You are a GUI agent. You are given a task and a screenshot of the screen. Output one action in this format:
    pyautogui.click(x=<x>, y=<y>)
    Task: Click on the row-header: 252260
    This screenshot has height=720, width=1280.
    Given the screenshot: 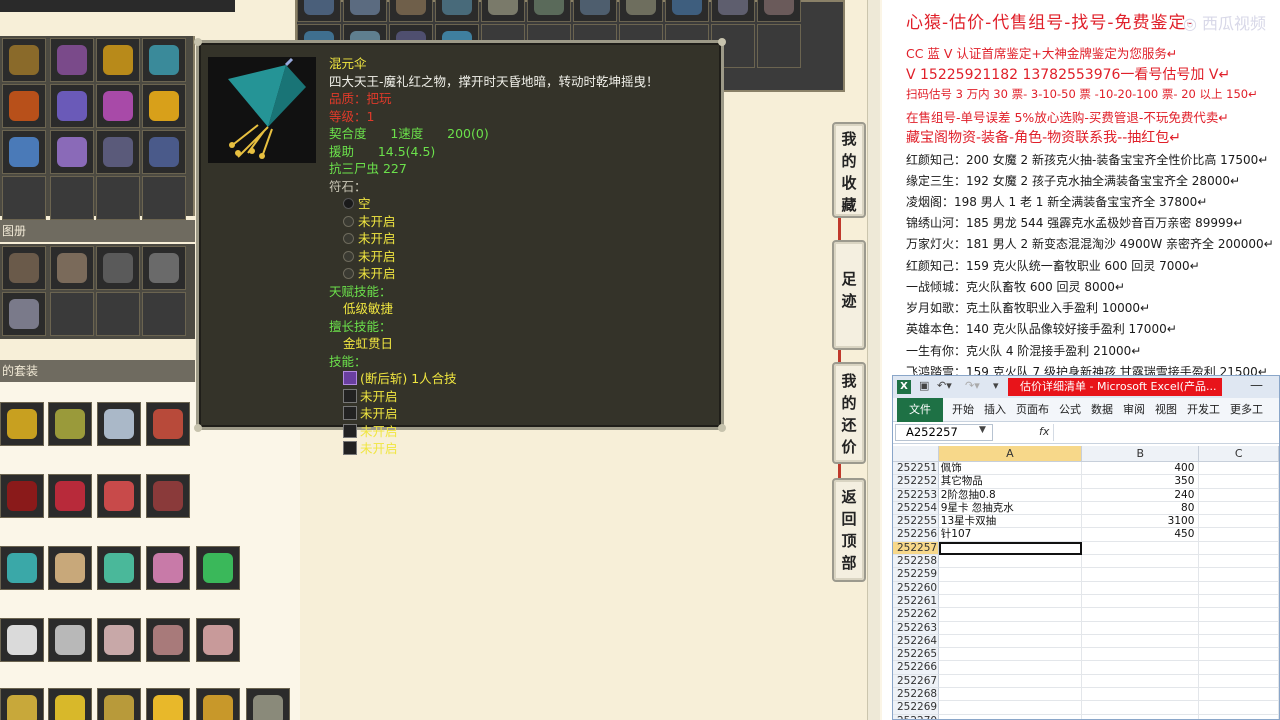 What is the action you would take?
    pyautogui.click(x=916, y=588)
    